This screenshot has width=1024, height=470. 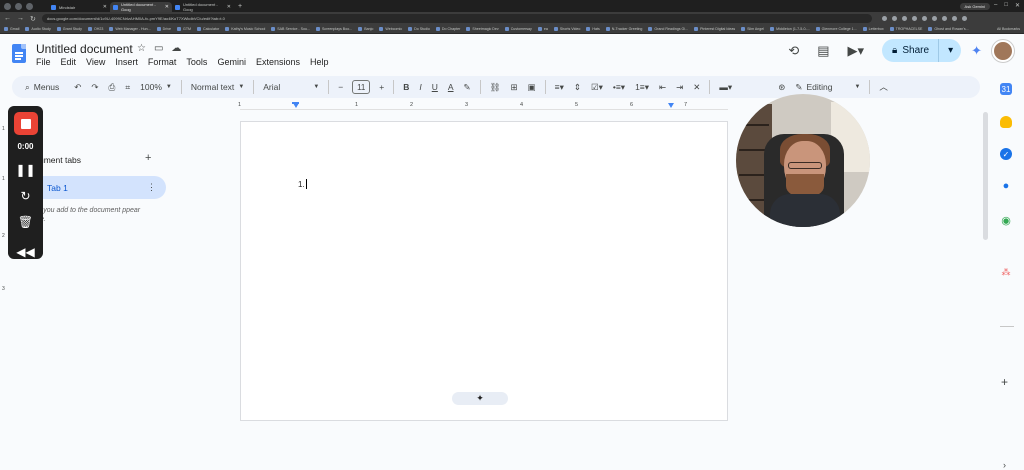 What do you see at coordinates (1006, 220) in the screenshot?
I see `maps-icon: ◉` at bounding box center [1006, 220].